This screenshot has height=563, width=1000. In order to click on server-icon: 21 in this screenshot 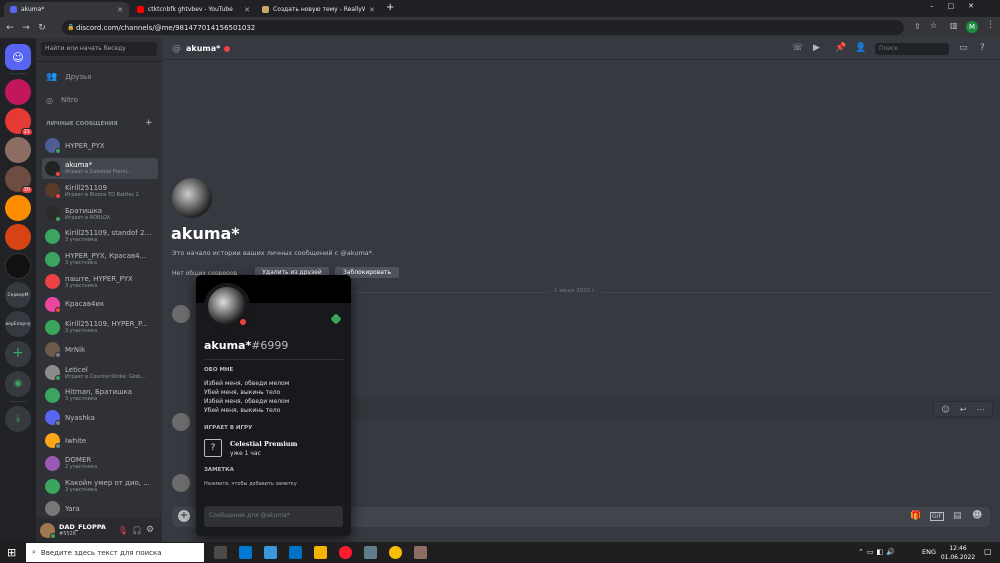, I will do `click(19, 122)`.